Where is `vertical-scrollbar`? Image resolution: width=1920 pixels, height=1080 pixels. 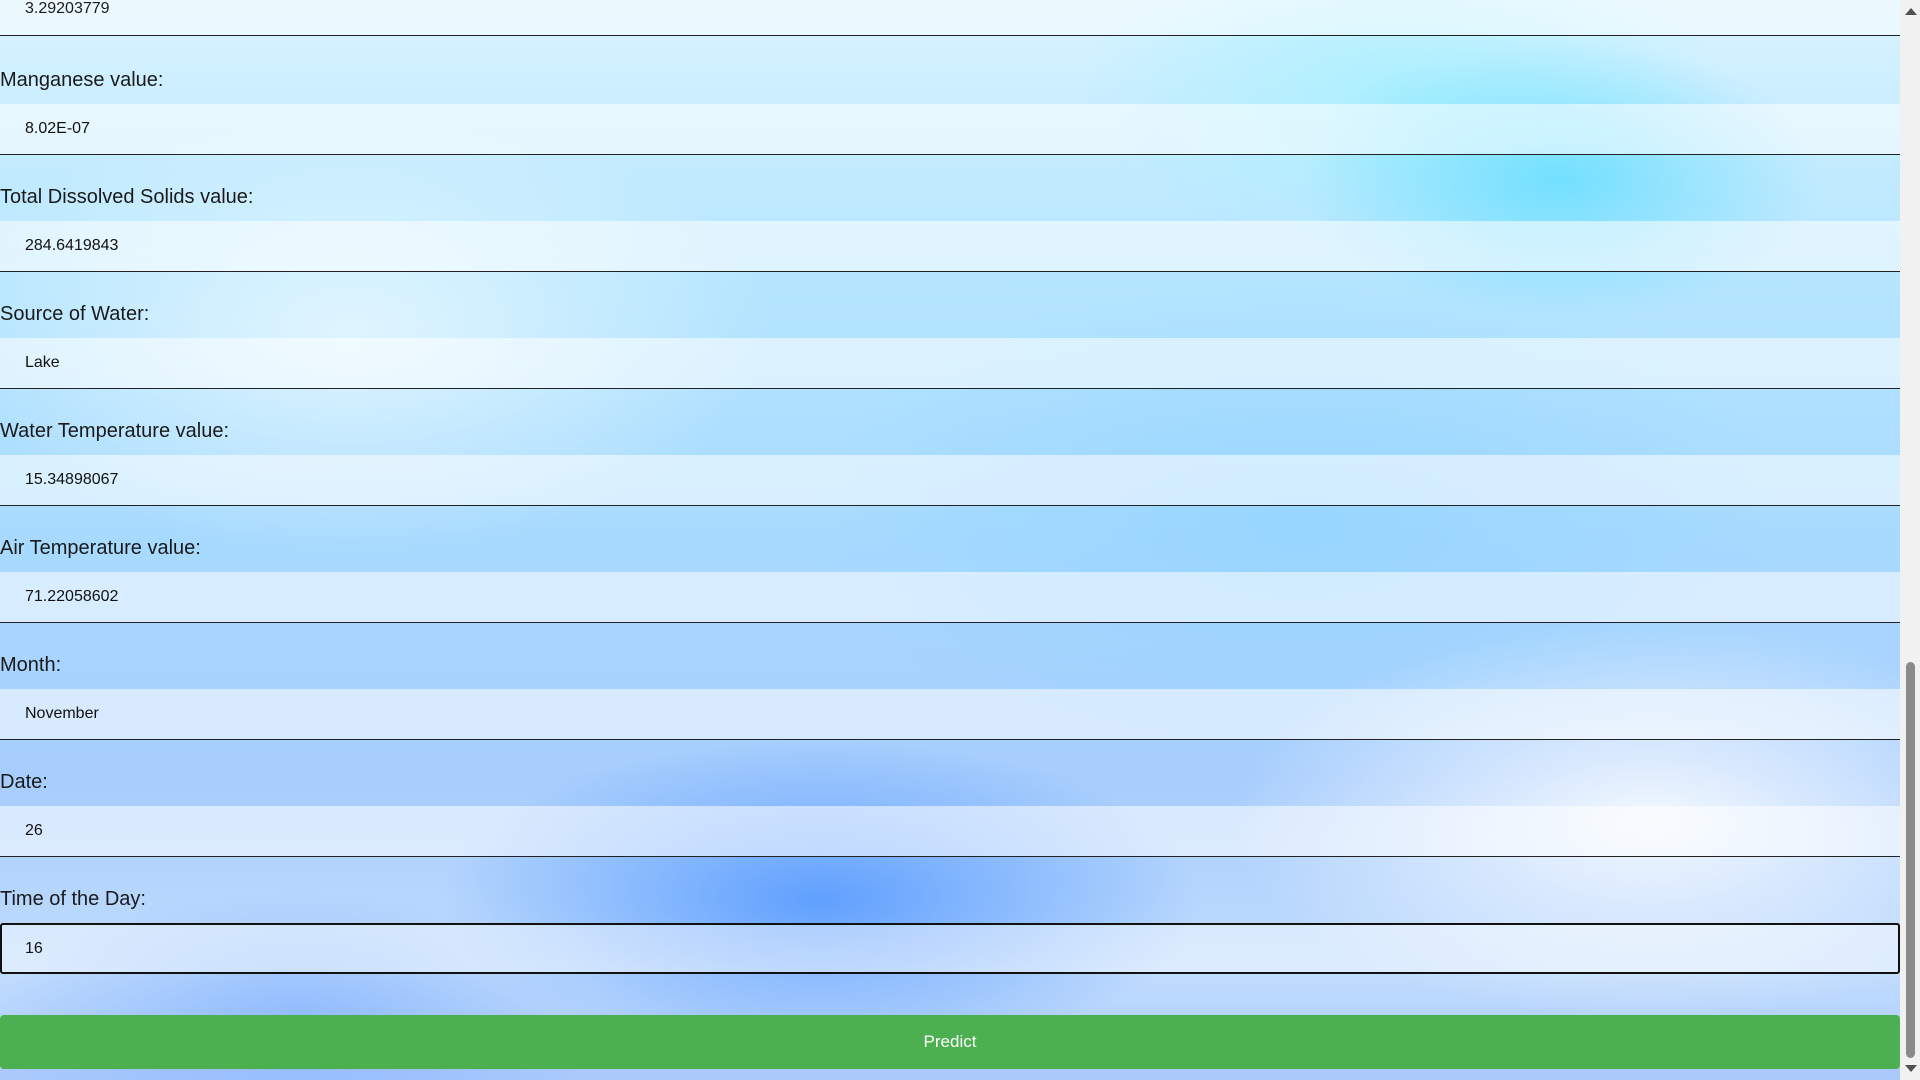
vertical-scrollbar is located at coordinates (1910, 540).